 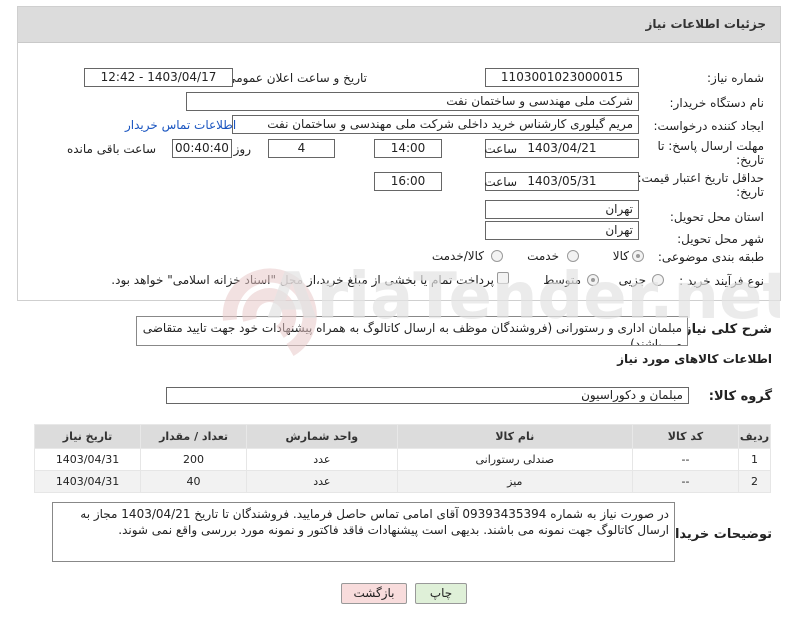 What do you see at coordinates (158, 77) in the screenshot?
I see `announce-field: 1403/04/17 - 12:42` at bounding box center [158, 77].